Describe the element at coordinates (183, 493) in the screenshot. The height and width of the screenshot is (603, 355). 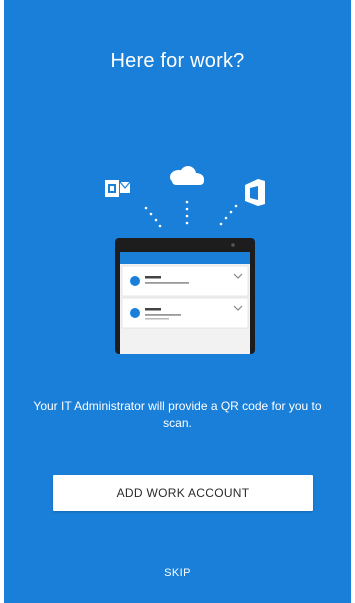
I see `add-work-account-button: ADD WORK ACCOUNT` at that location.